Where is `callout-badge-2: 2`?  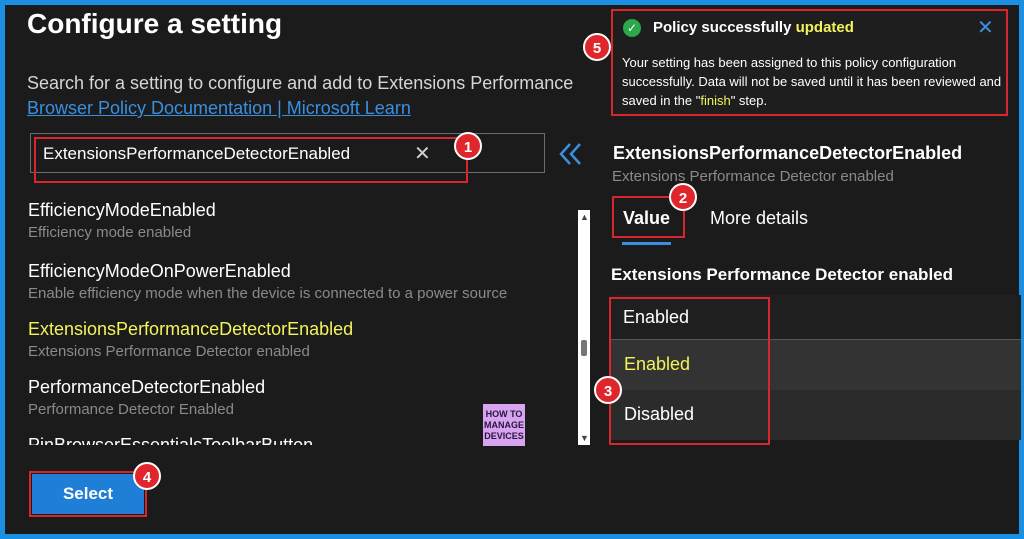 callout-badge-2: 2 is located at coordinates (683, 197).